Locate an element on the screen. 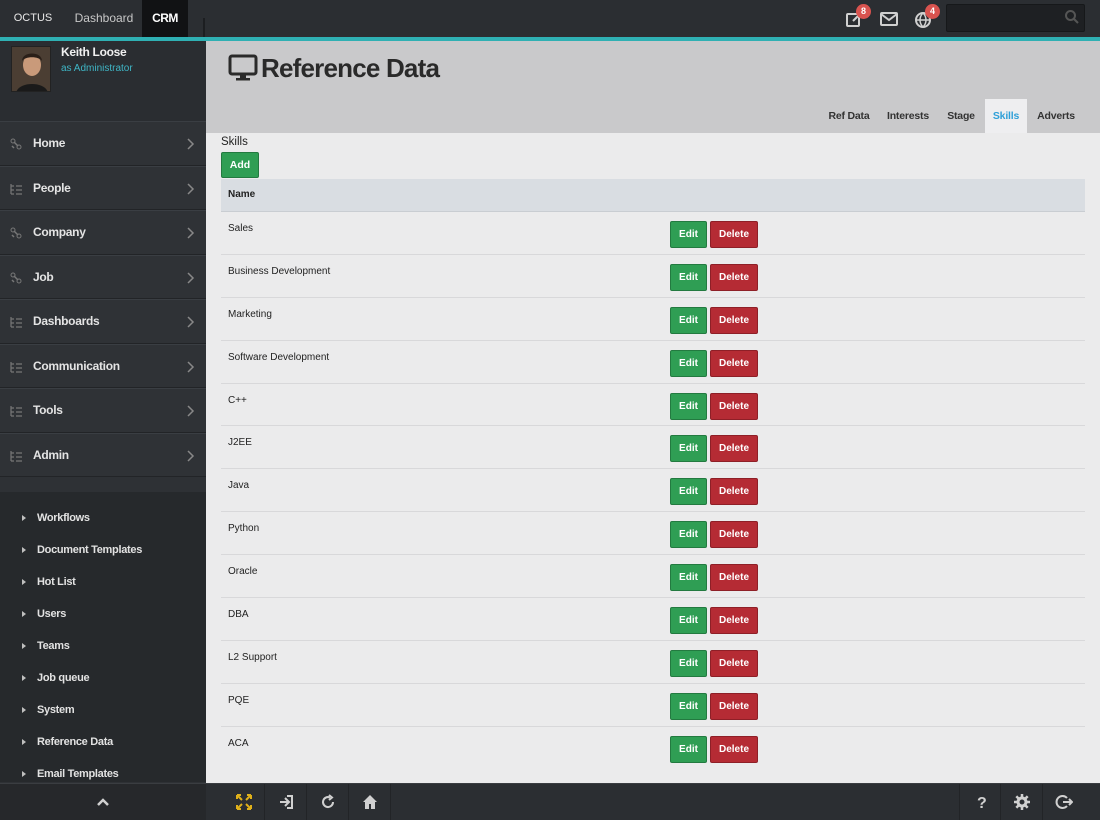 The height and width of the screenshot is (820, 1100). help-button: ? is located at coordinates (980, 802).